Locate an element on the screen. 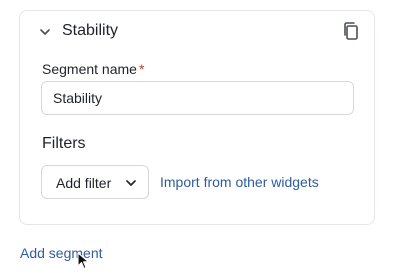  add-filter-dropdown: Add filter is located at coordinates (95, 182).